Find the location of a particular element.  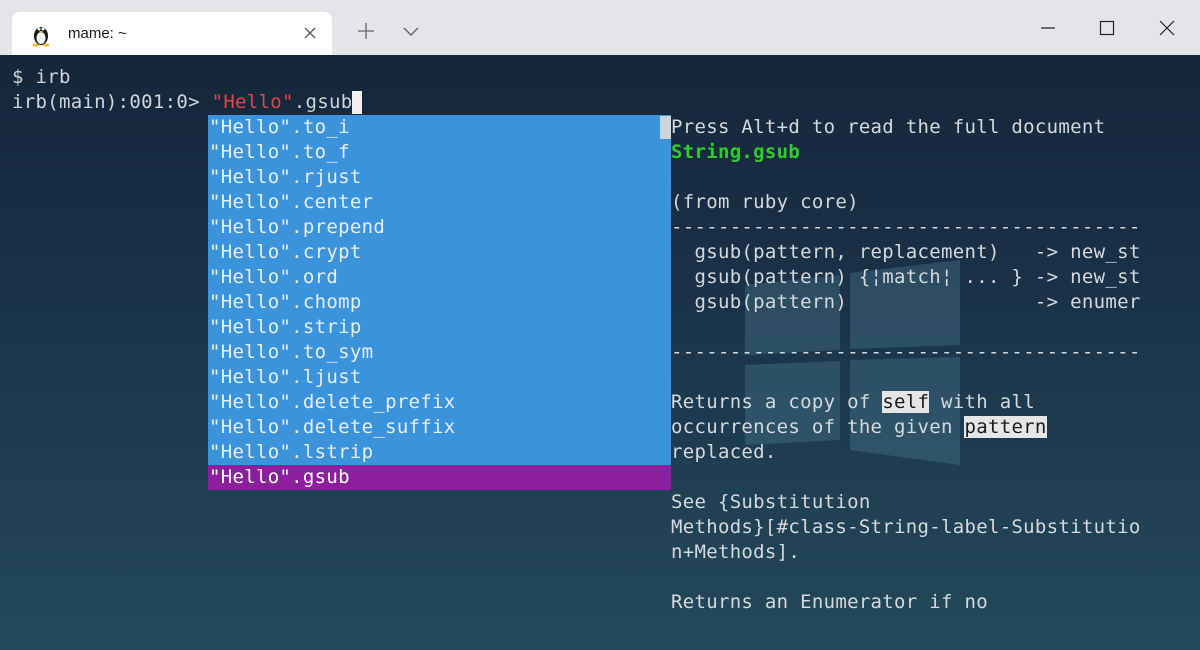

completion-item: "Hello".ljust is located at coordinates (439, 377).